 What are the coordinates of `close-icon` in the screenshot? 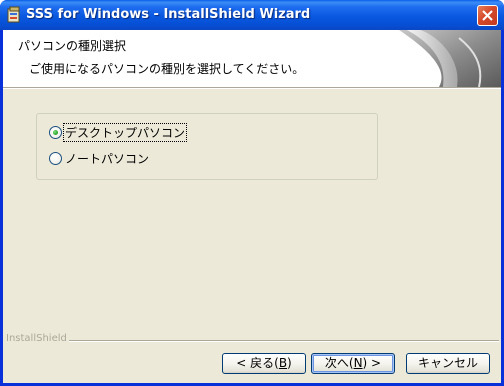 It's located at (487, 15).